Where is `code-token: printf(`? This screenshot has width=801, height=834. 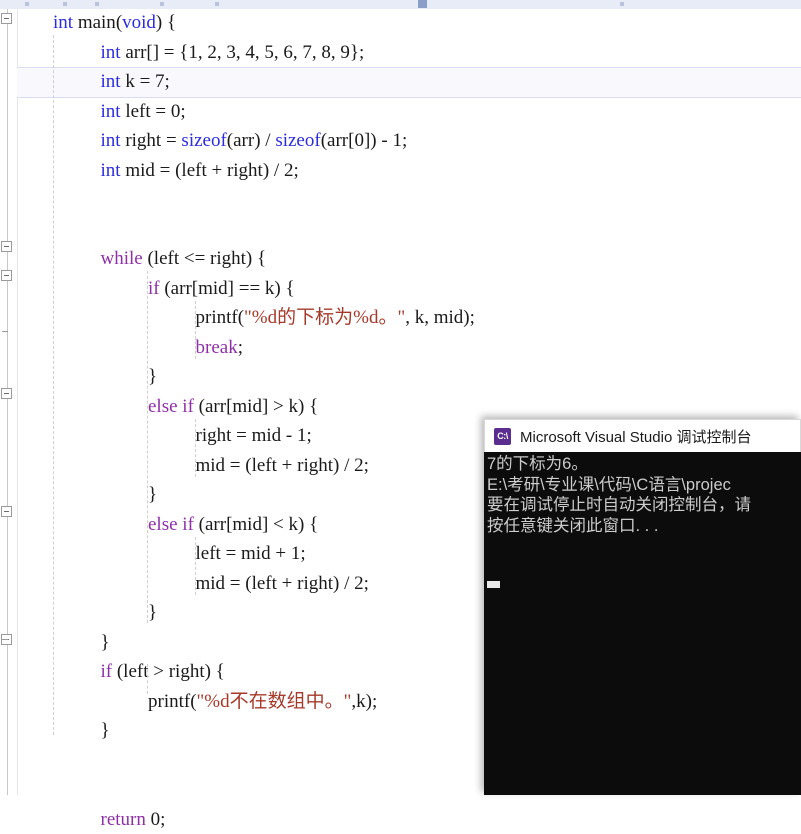 code-token: printf( is located at coordinates (172, 701).